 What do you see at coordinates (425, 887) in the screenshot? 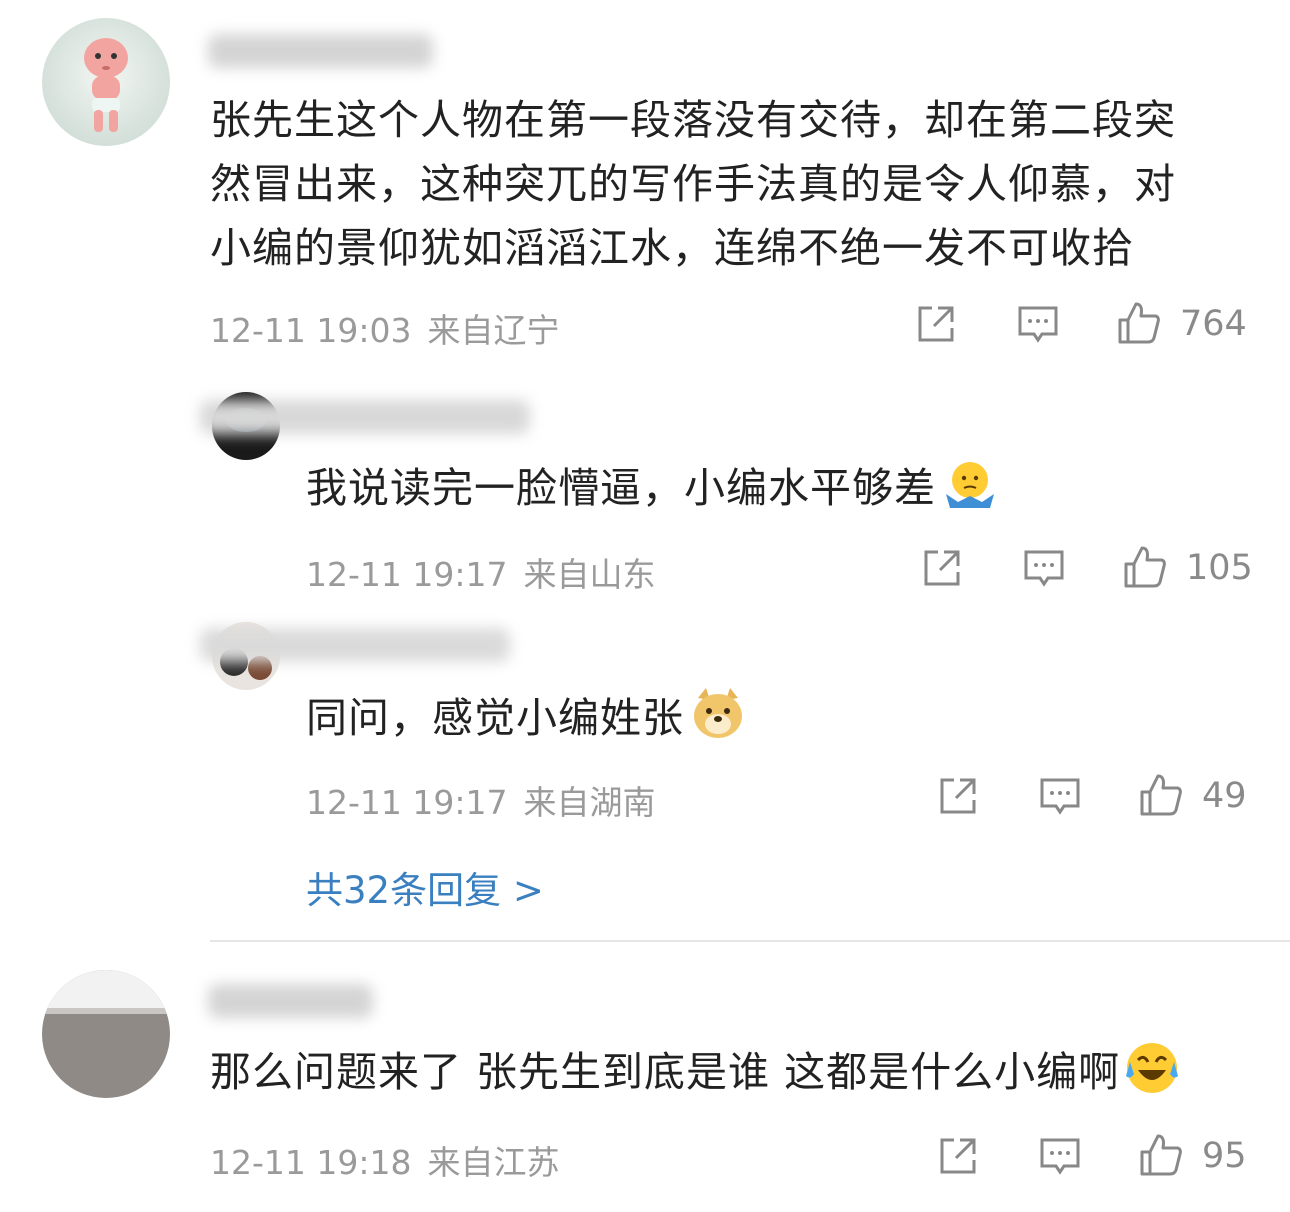
I see `more-replies-link: 共32条回复 >` at bounding box center [425, 887].